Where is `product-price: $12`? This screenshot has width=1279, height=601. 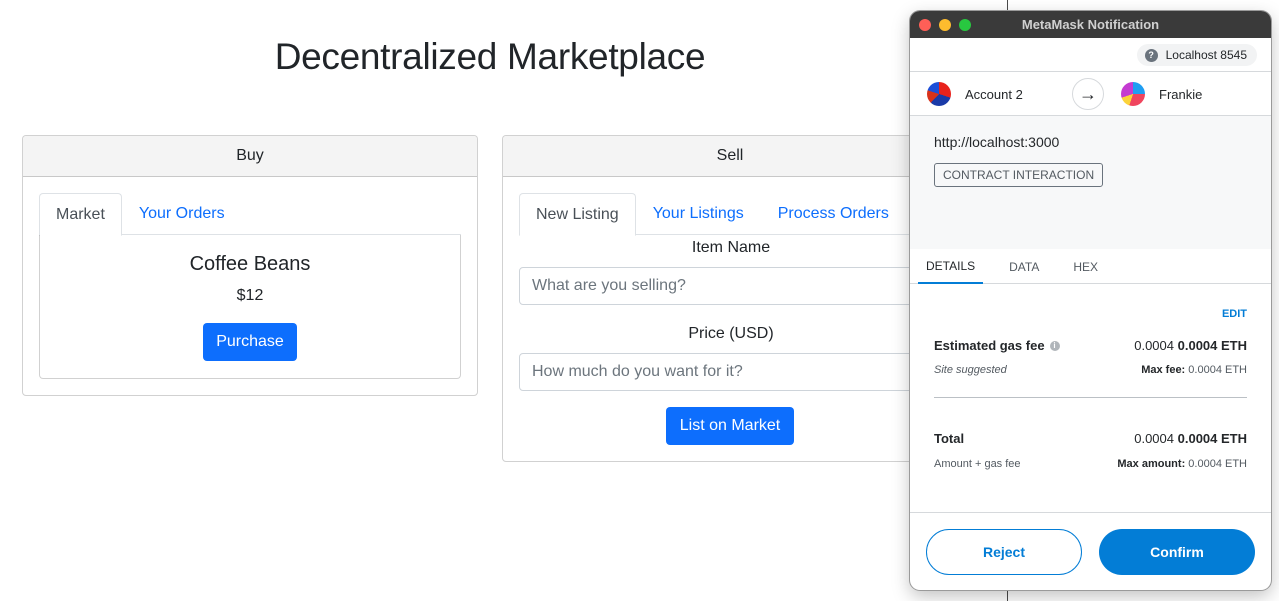
product-price: $12 is located at coordinates (250, 295).